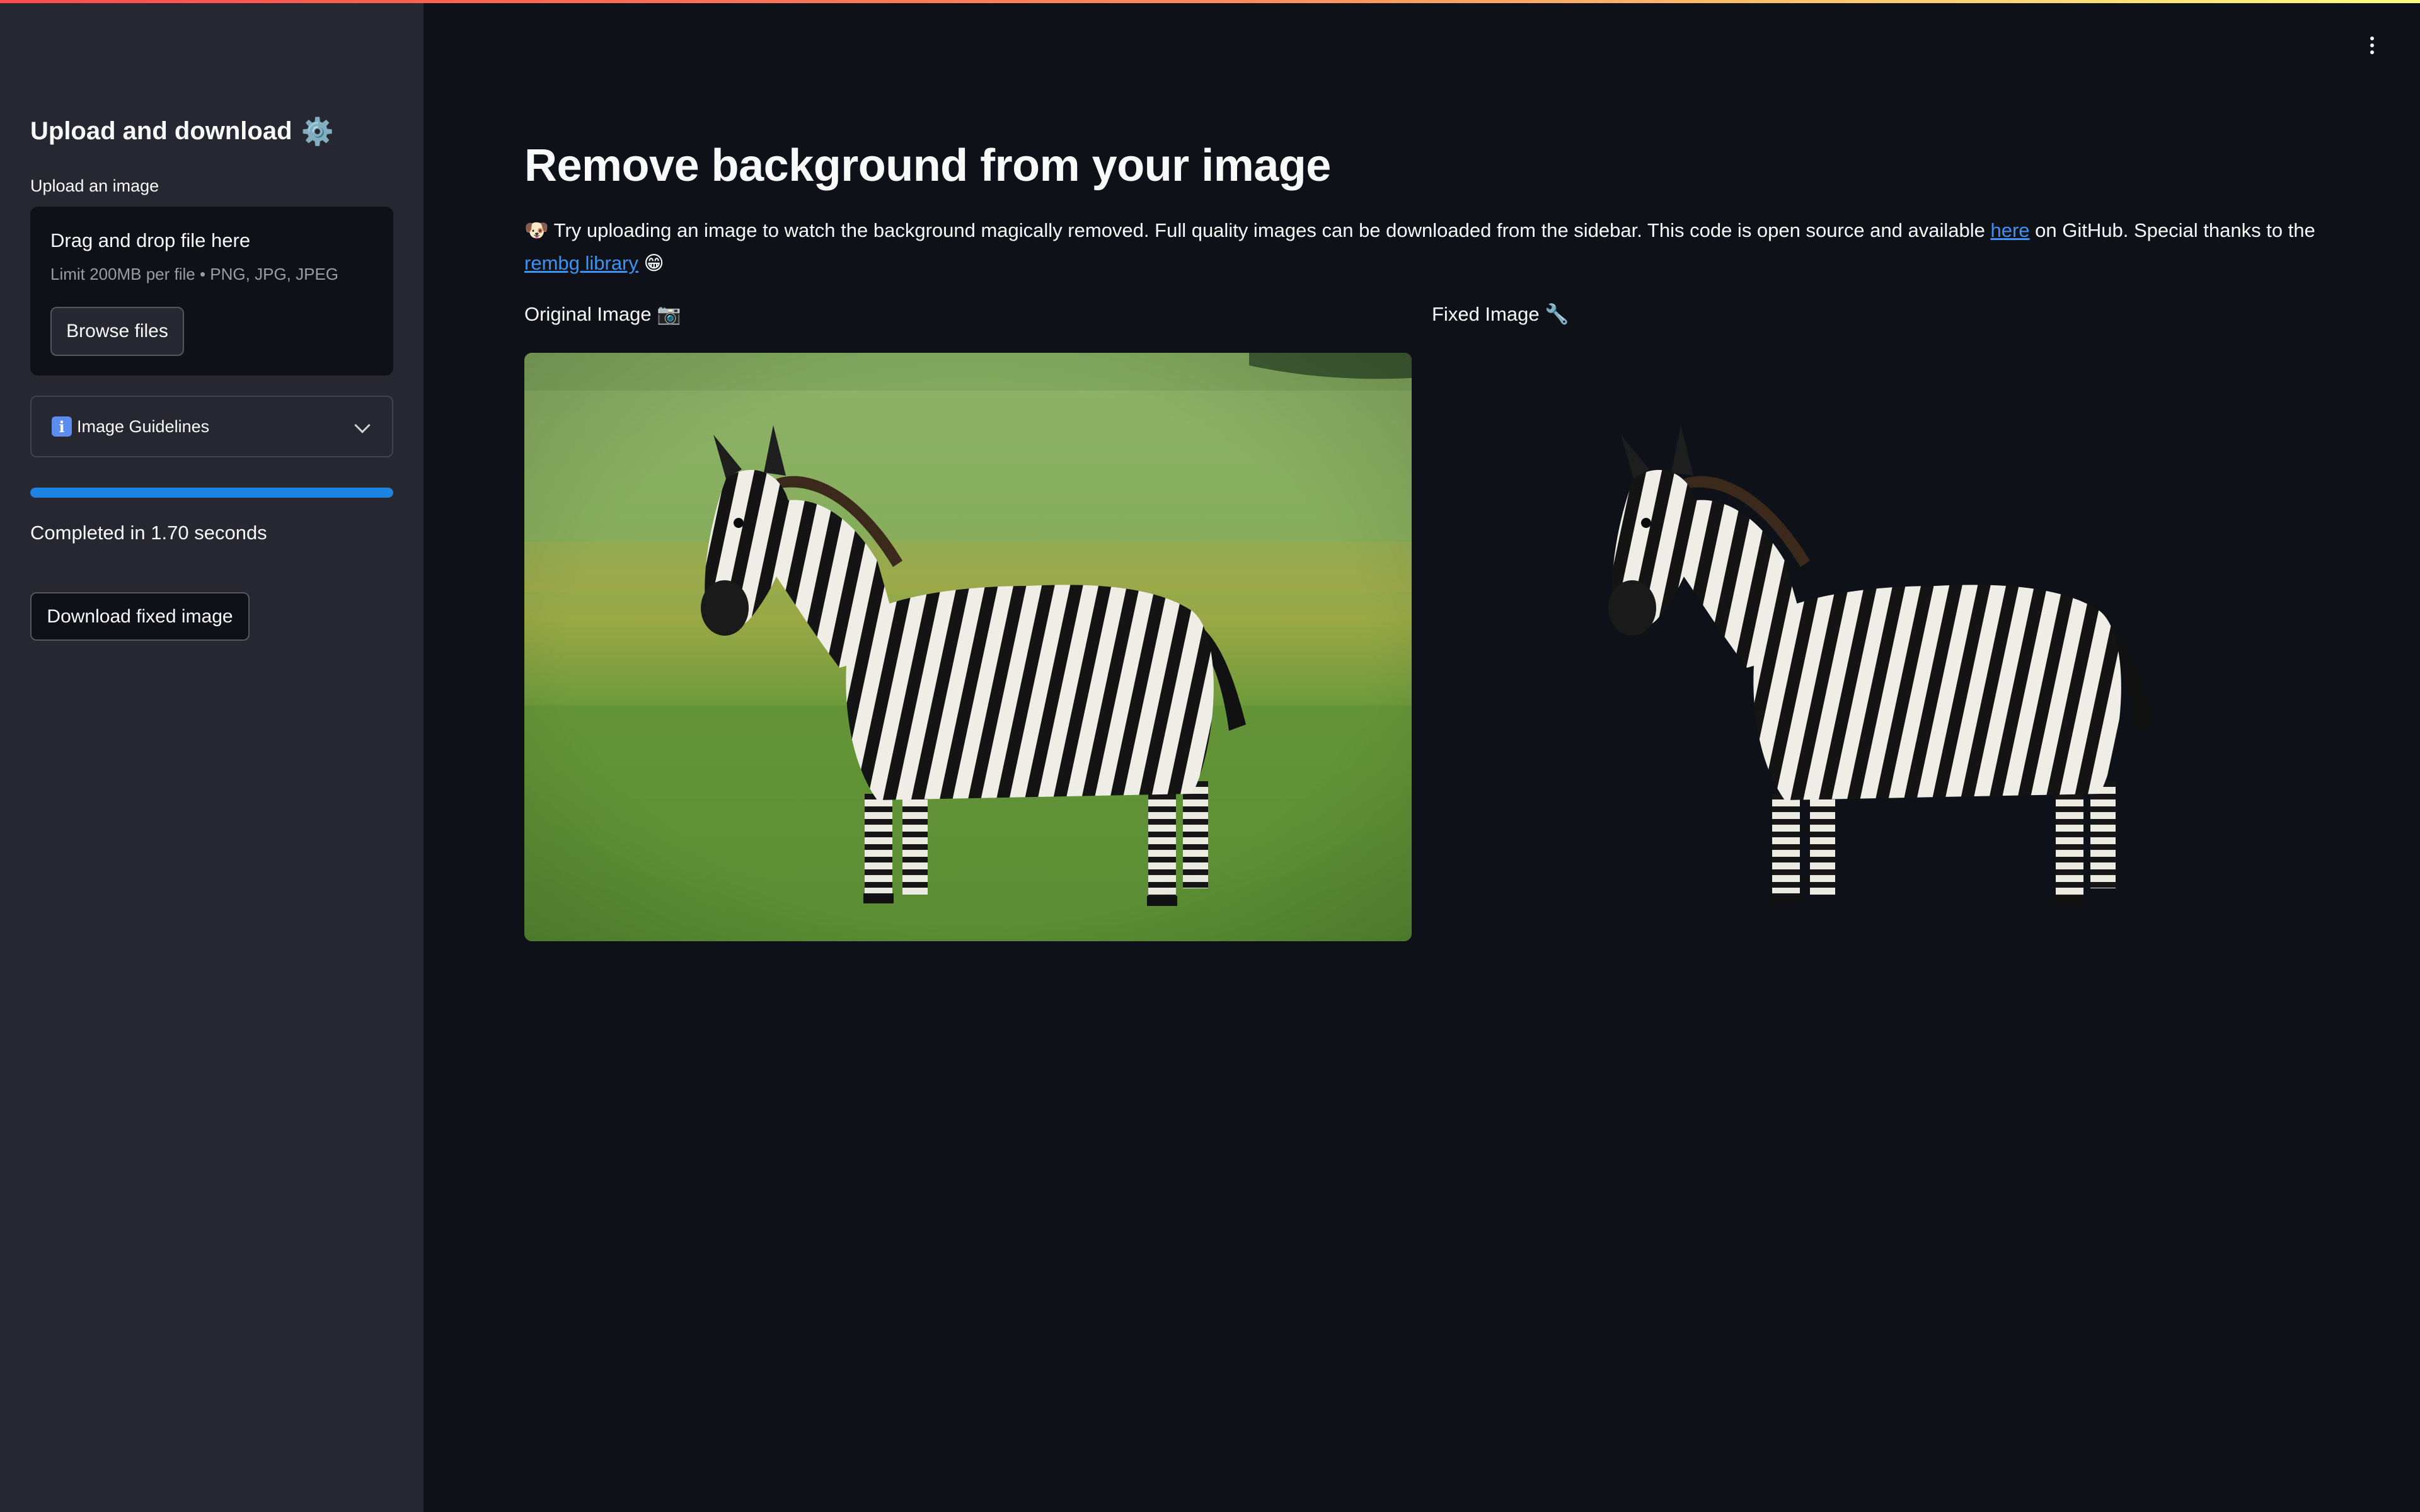 This screenshot has width=2420, height=1512. I want to click on fixed-image, so click(1875, 647).